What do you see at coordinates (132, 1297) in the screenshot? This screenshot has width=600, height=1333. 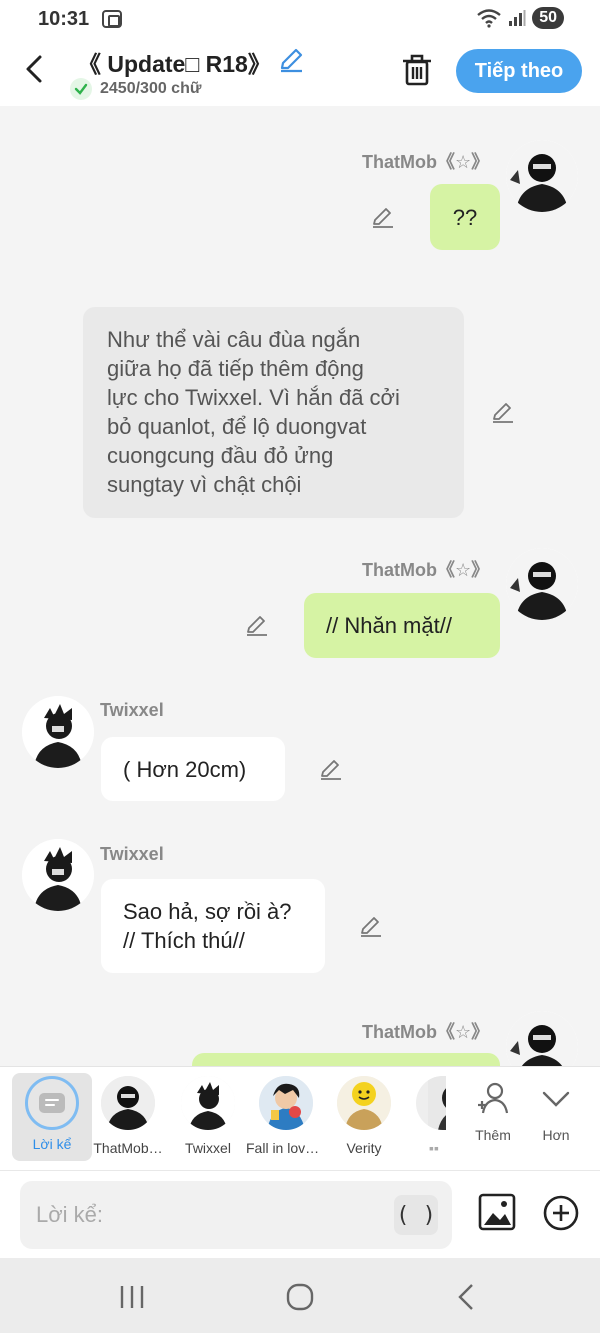 I see `recent-apps-icon` at bounding box center [132, 1297].